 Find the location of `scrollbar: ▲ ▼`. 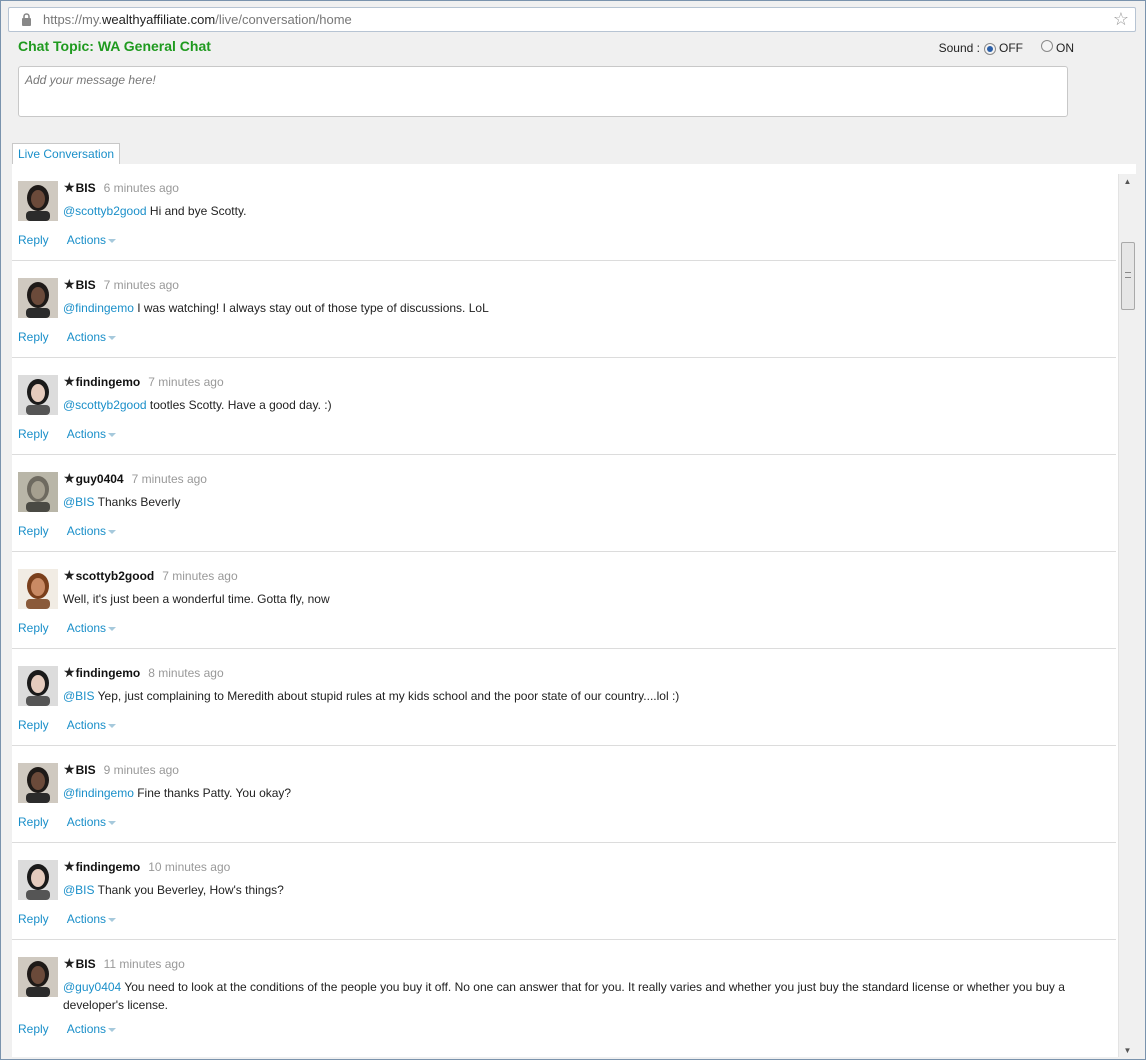

scrollbar: ▲ ▼ is located at coordinates (1127, 615).